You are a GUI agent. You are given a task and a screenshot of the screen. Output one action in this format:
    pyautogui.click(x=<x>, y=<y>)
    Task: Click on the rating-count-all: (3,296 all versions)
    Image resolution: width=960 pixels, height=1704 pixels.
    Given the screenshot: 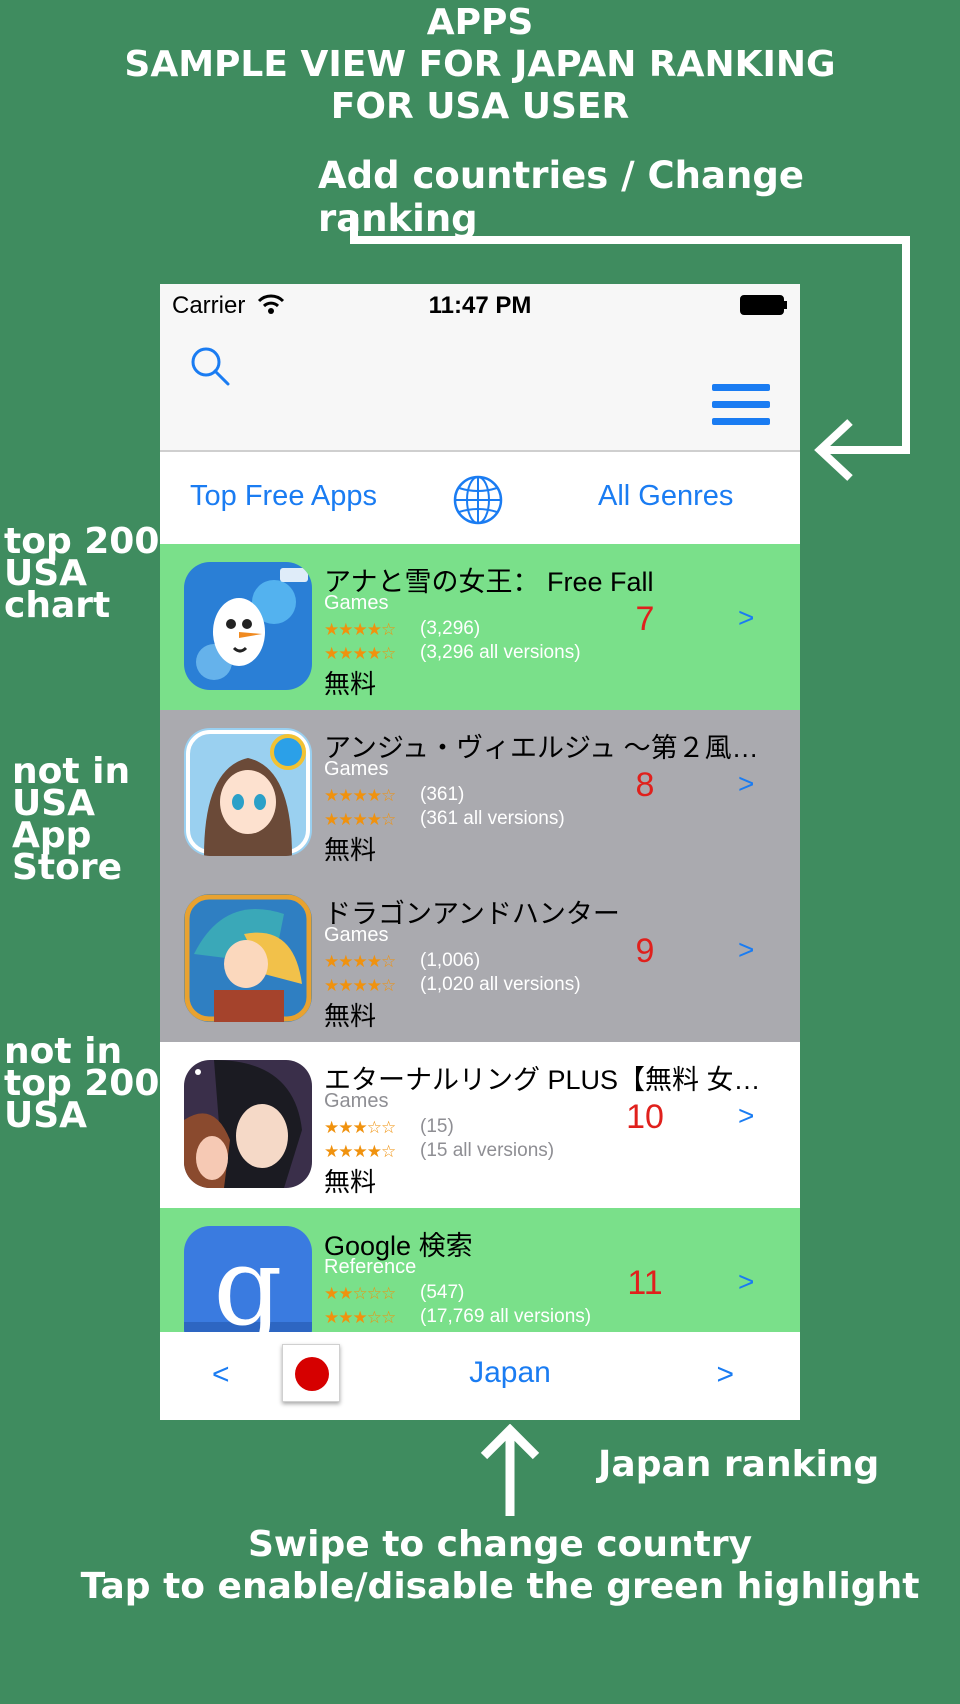 What is the action you would take?
    pyautogui.click(x=500, y=652)
    